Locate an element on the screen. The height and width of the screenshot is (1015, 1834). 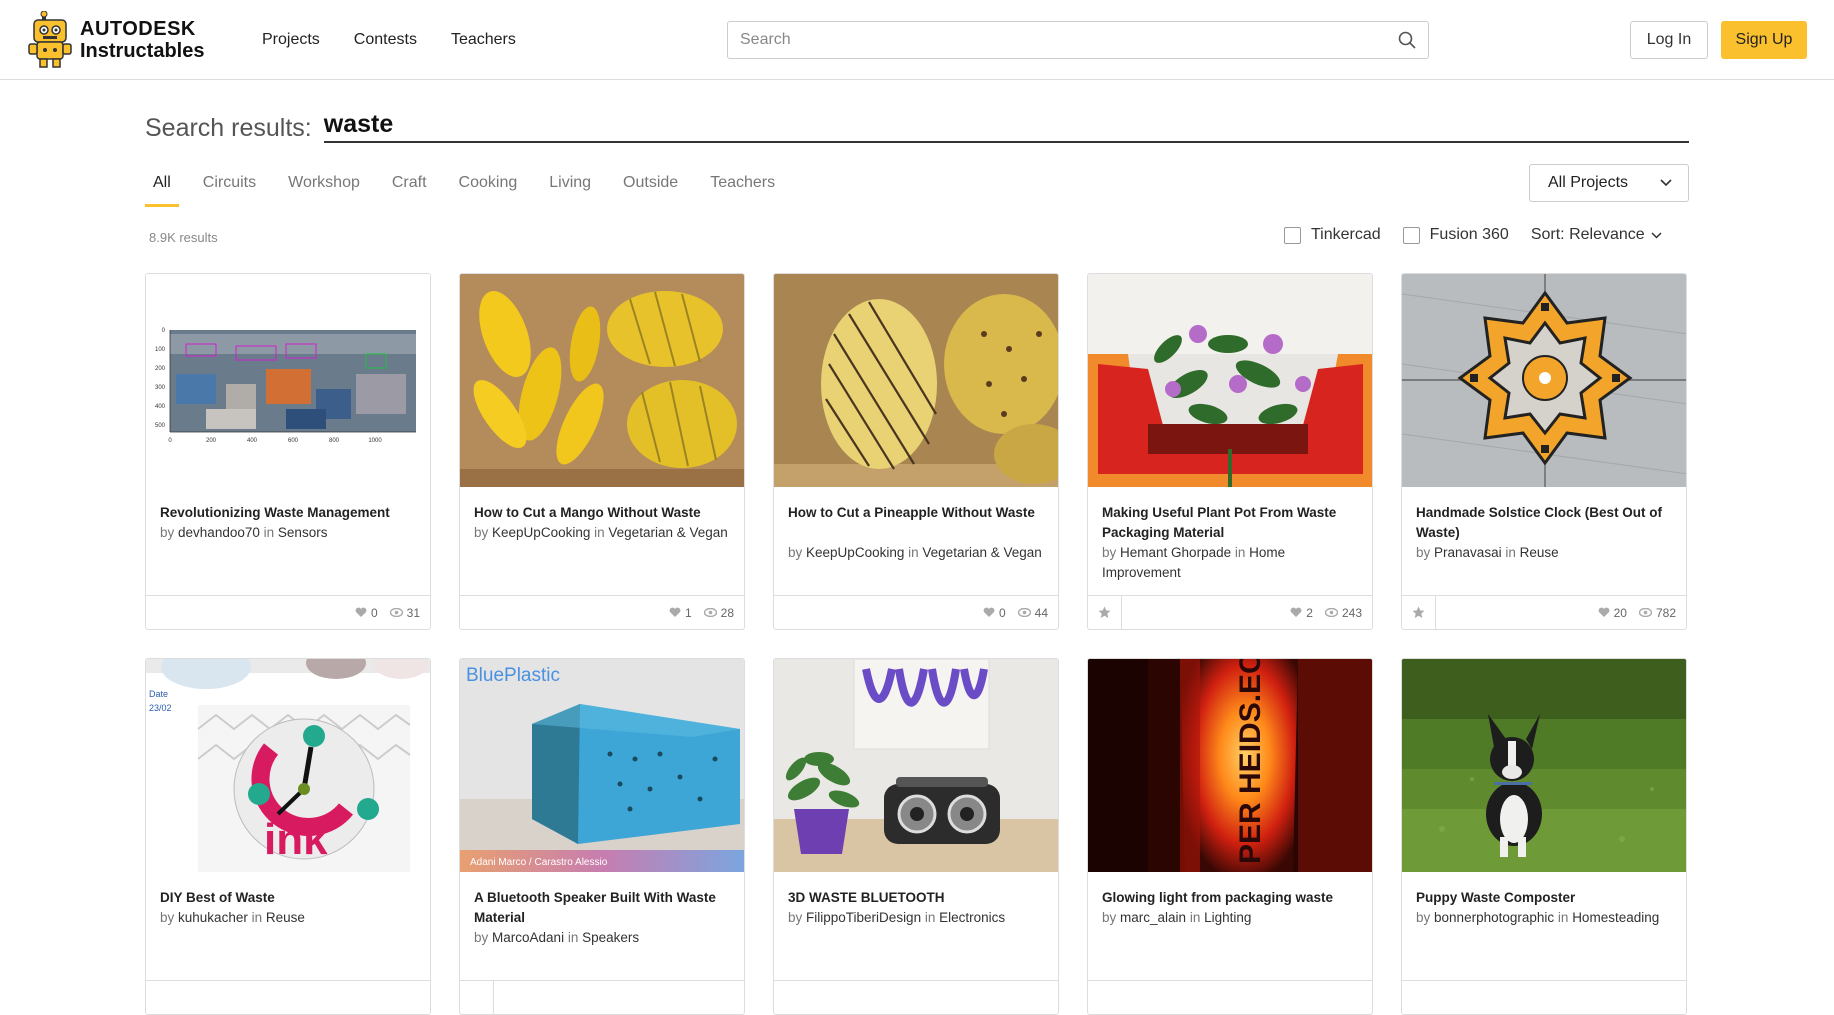
filter-tinkercad: Tinkercad is located at coordinates (1332, 235).